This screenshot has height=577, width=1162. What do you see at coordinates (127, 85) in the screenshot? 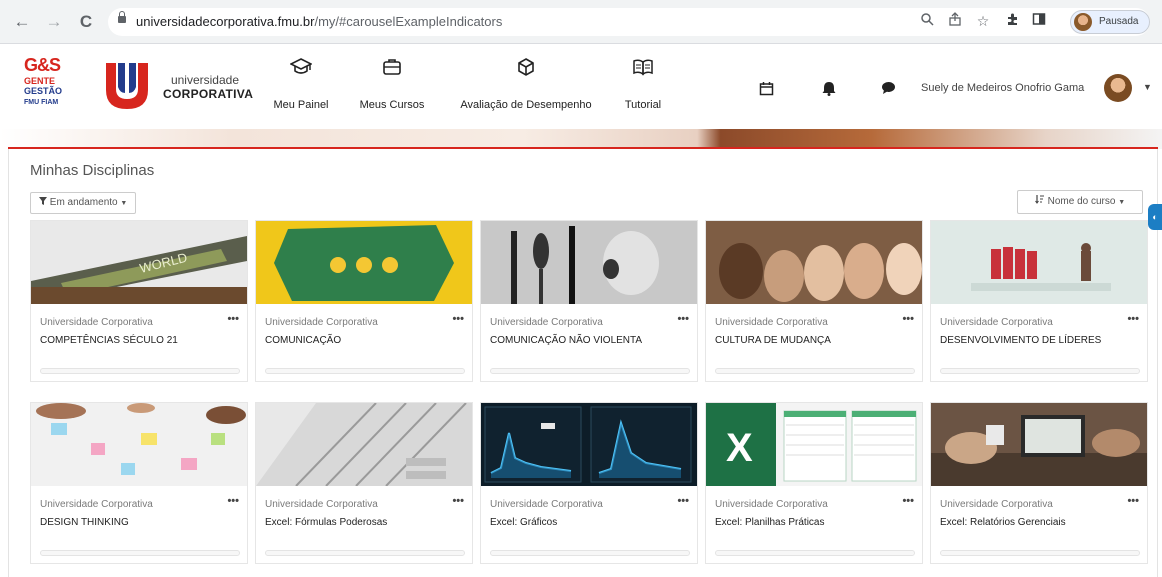
I see `universidade-u-logo` at bounding box center [127, 85].